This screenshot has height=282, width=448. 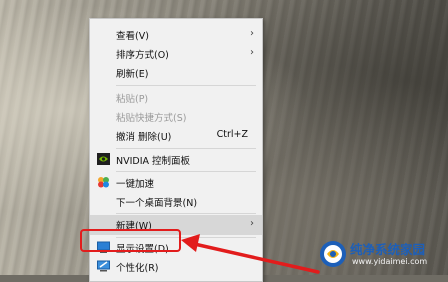 What do you see at coordinates (176, 72) in the screenshot?
I see `menu-item-refresh: 刷新(E)` at bounding box center [176, 72].